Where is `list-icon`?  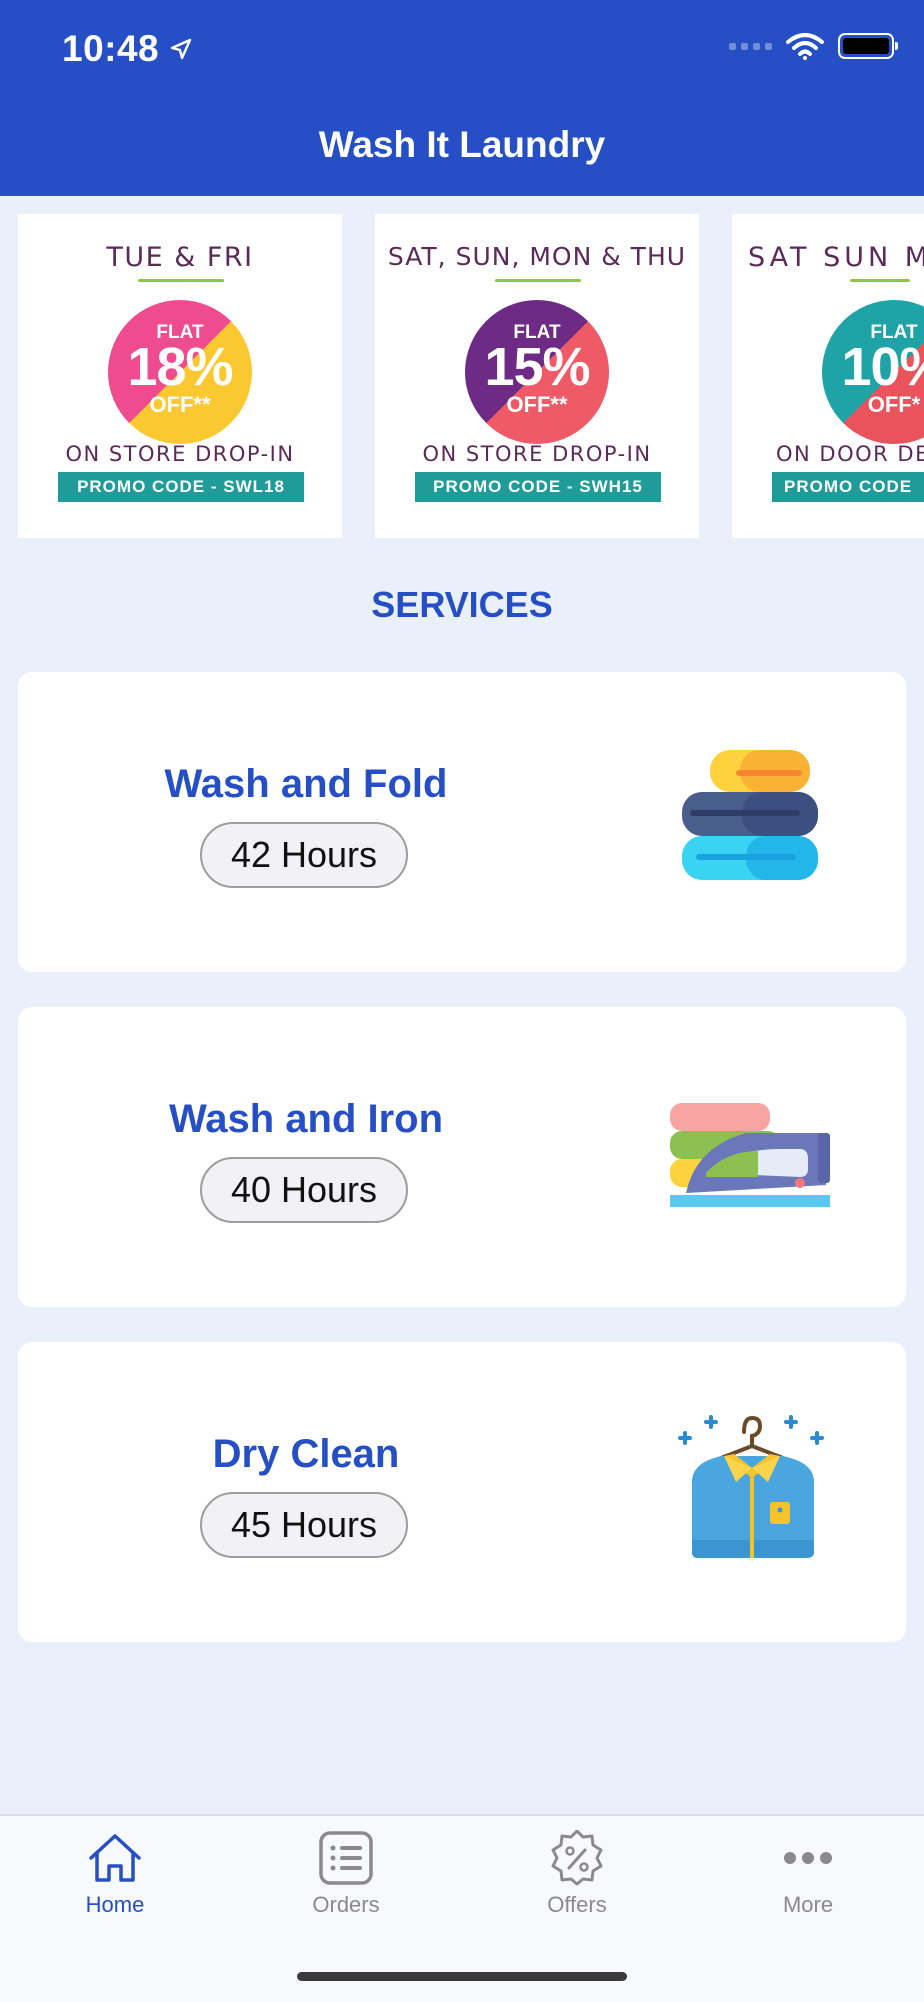
list-icon is located at coordinates (346, 1858).